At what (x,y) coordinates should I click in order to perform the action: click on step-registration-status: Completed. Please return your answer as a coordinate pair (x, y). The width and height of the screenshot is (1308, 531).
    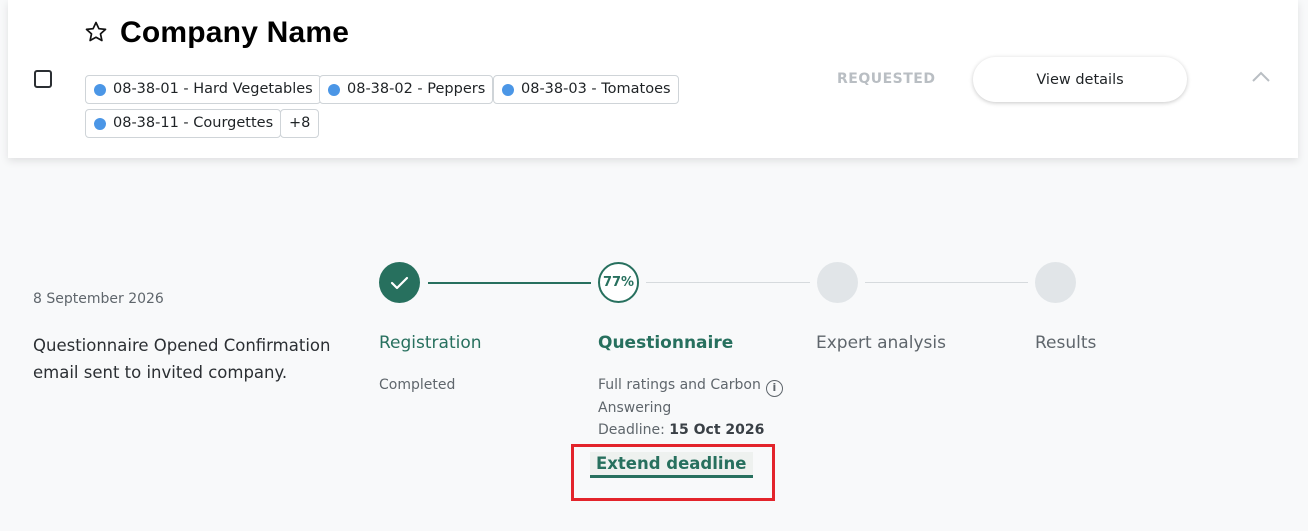
    Looking at the image, I should click on (417, 385).